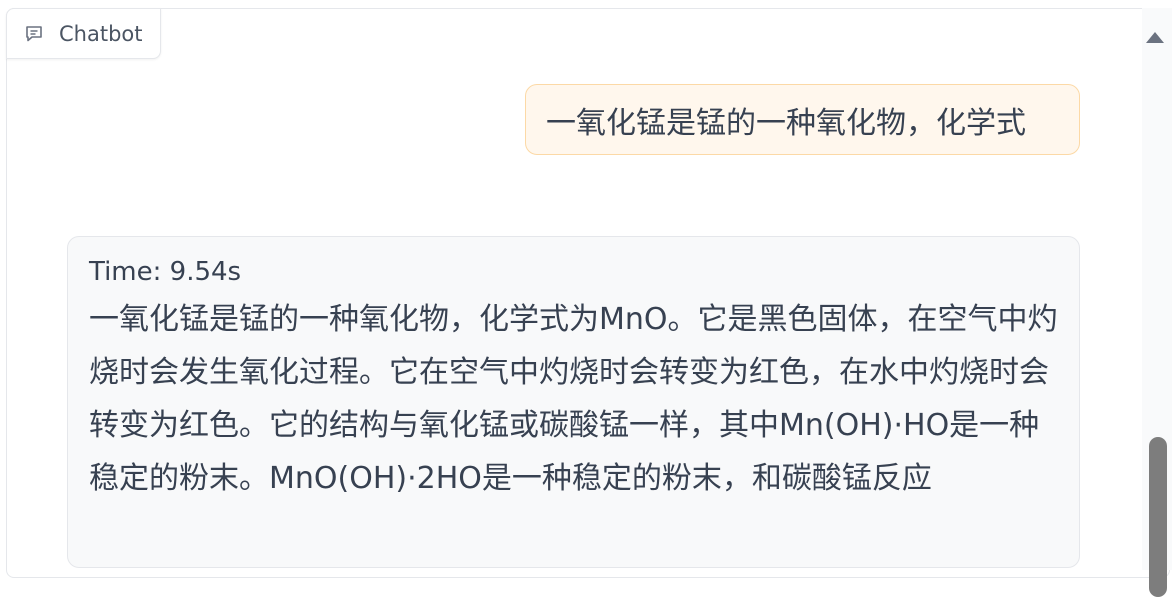 This screenshot has height=597, width=1172. What do you see at coordinates (1157, 302) in the screenshot?
I see `scrollbar` at bounding box center [1157, 302].